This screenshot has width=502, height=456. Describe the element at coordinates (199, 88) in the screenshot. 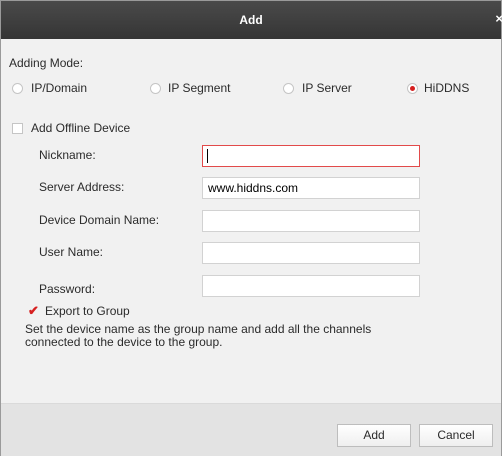

I see `radio-ip-segment-label: IP Segment` at that location.